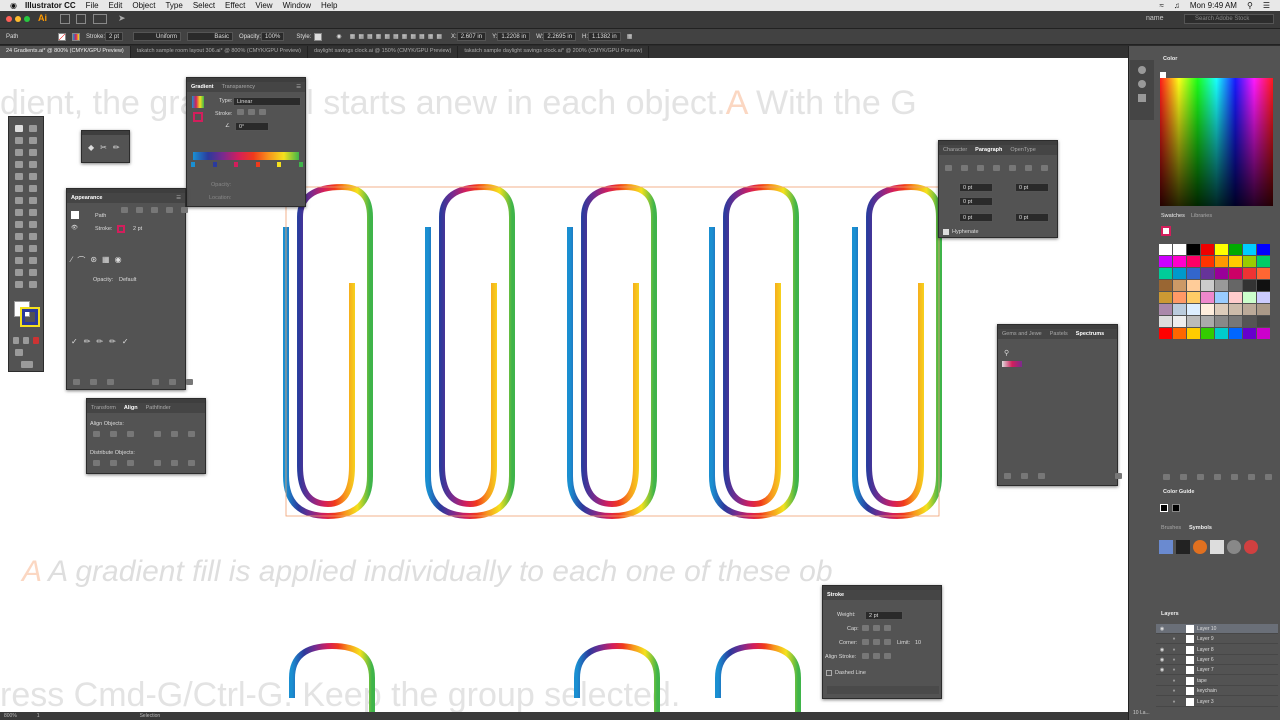  I want to click on paragraph-tab: Paragraph, so click(988, 150).